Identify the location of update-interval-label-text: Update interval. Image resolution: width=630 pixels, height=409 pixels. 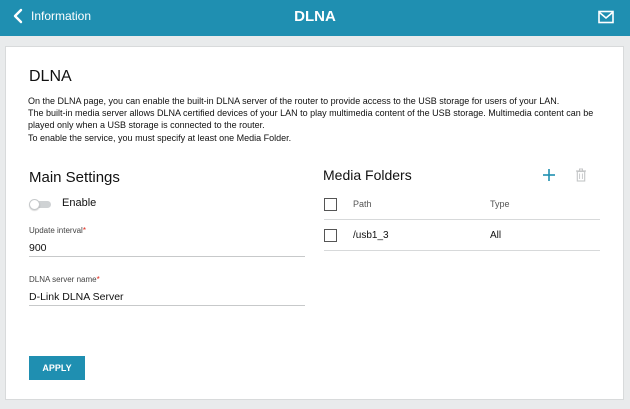
(56, 230).